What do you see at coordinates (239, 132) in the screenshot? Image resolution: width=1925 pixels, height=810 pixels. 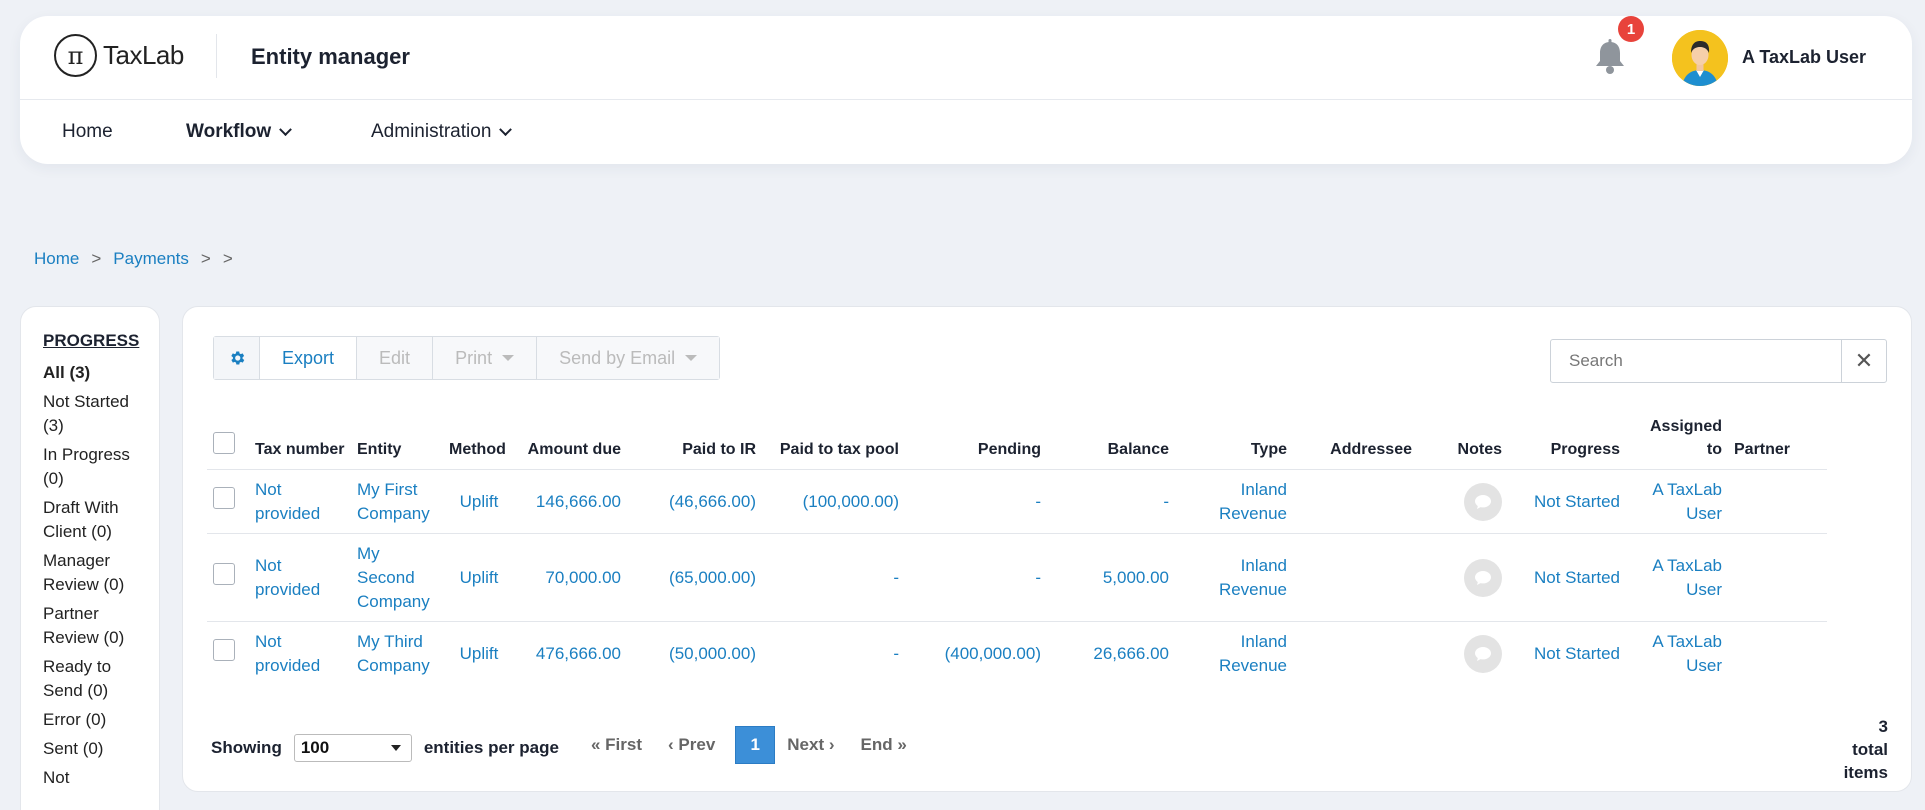 I see `nav-workflow: Workflow` at bounding box center [239, 132].